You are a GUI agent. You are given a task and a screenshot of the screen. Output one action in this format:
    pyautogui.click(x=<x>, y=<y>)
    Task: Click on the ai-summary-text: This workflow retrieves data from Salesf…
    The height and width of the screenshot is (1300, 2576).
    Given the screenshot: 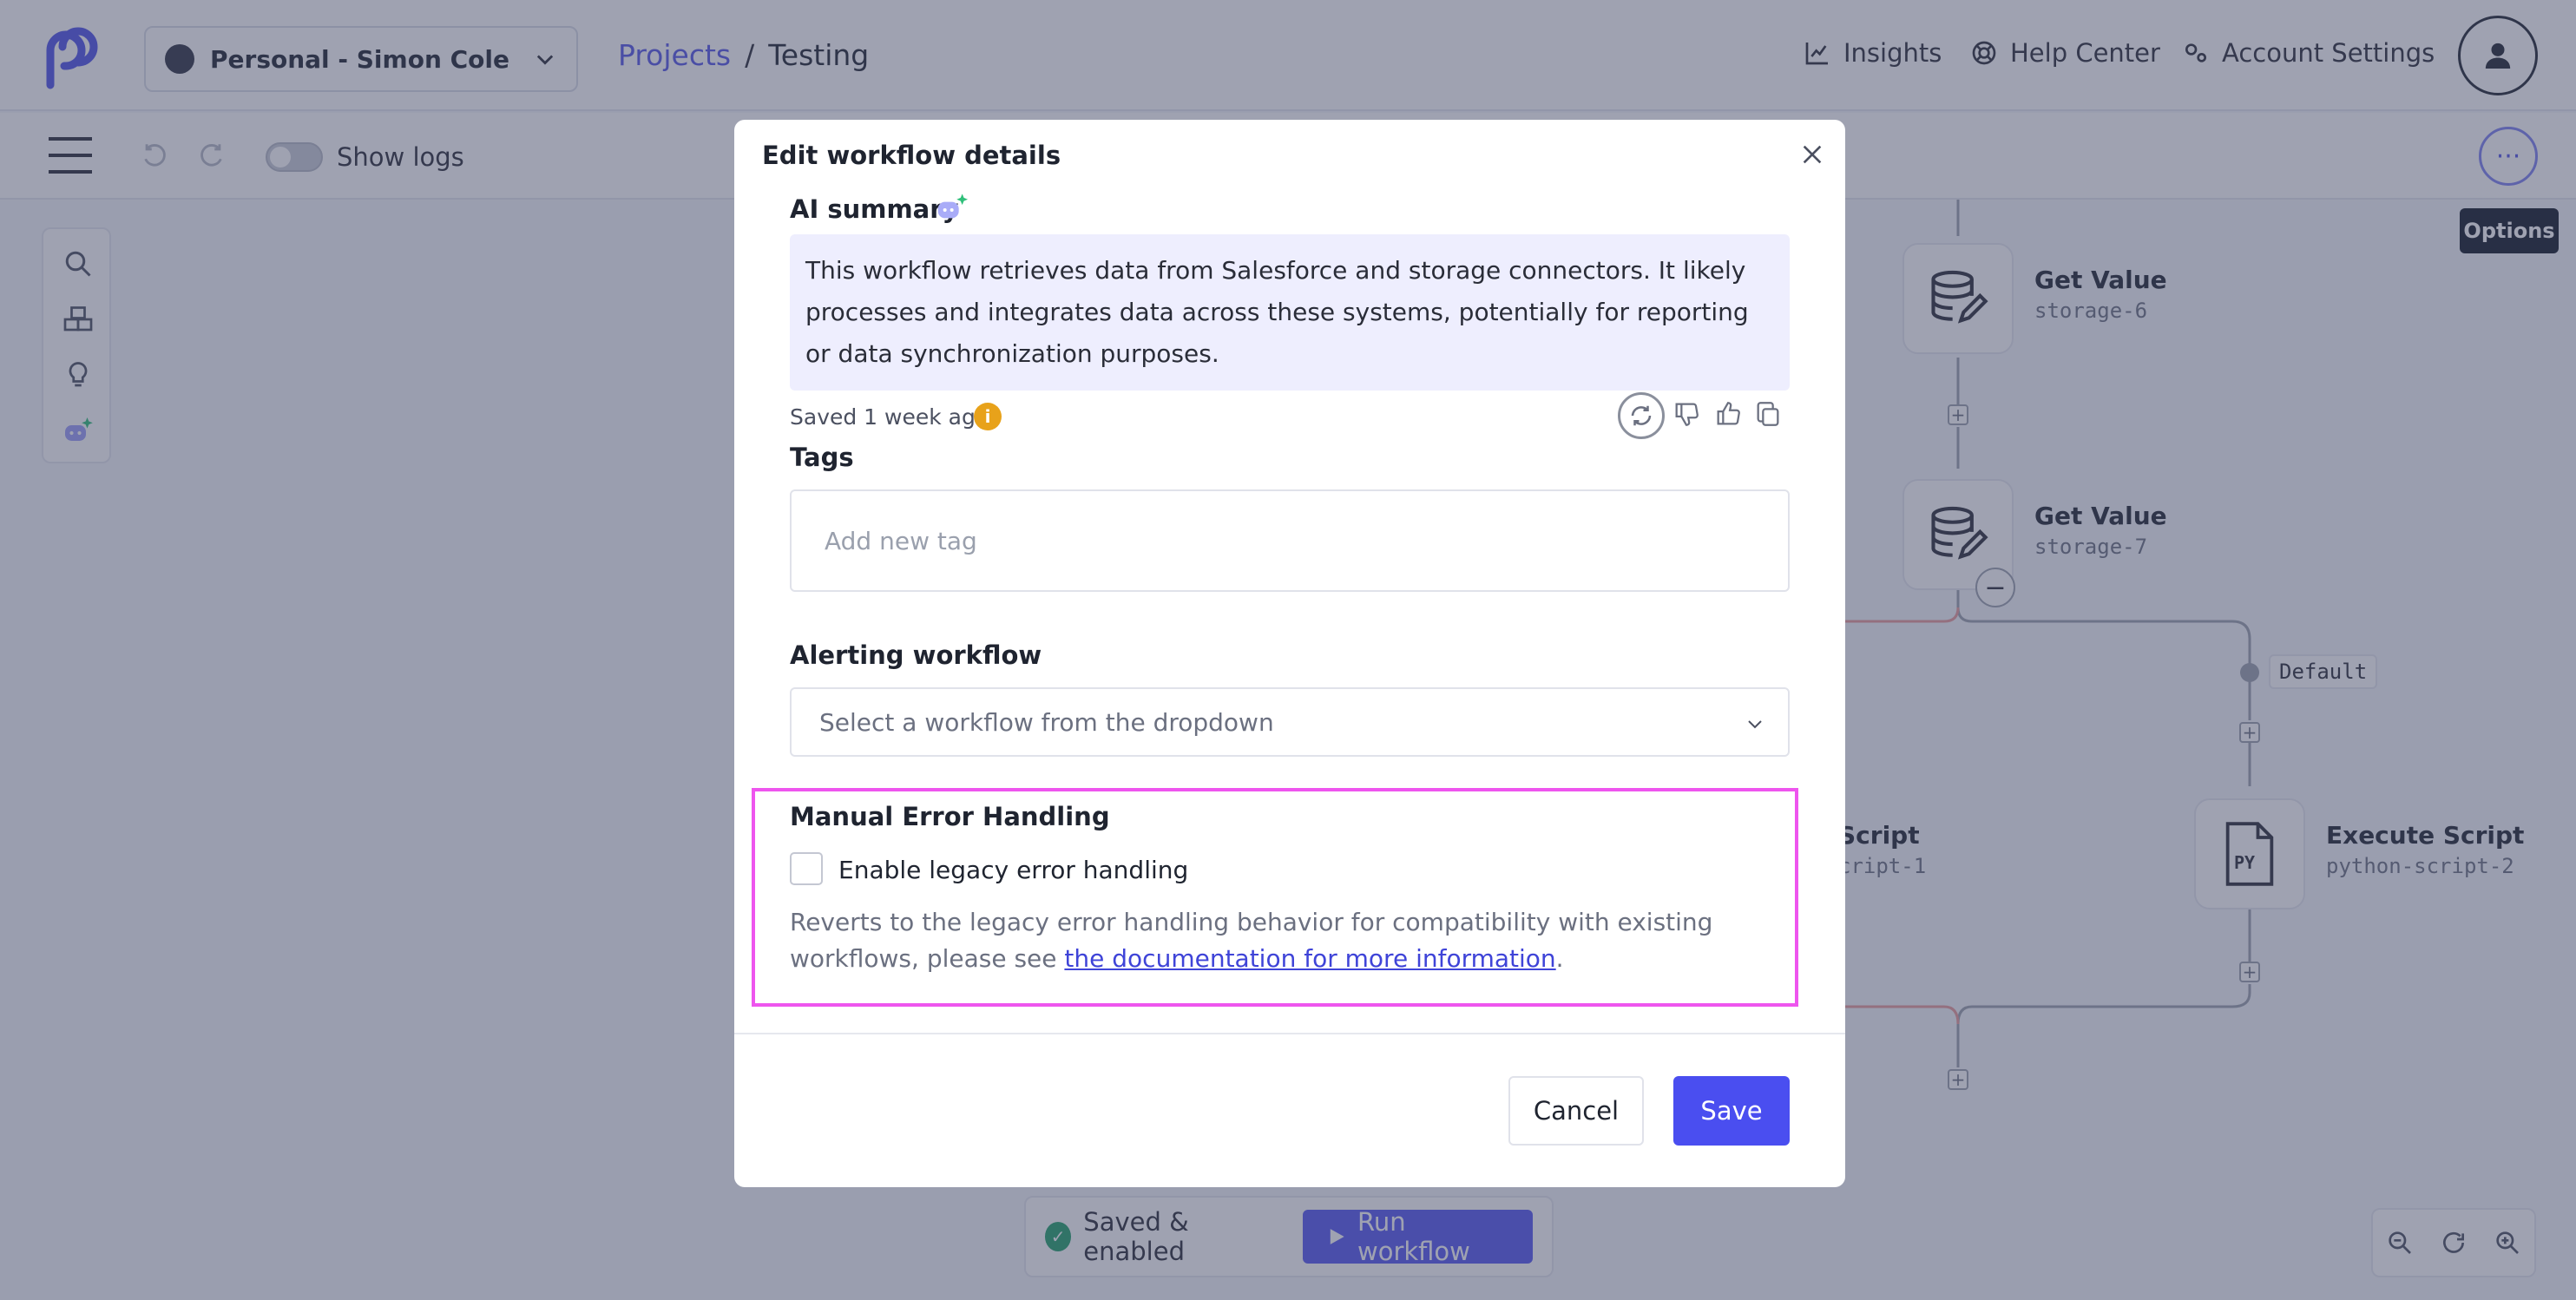 What is the action you would take?
    pyautogui.click(x=1290, y=312)
    